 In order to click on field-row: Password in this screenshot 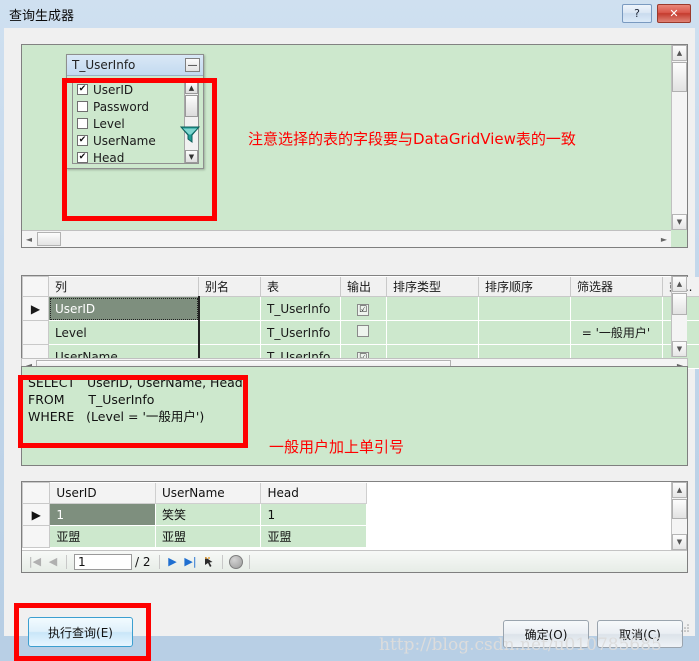, I will do `click(135, 106)`.